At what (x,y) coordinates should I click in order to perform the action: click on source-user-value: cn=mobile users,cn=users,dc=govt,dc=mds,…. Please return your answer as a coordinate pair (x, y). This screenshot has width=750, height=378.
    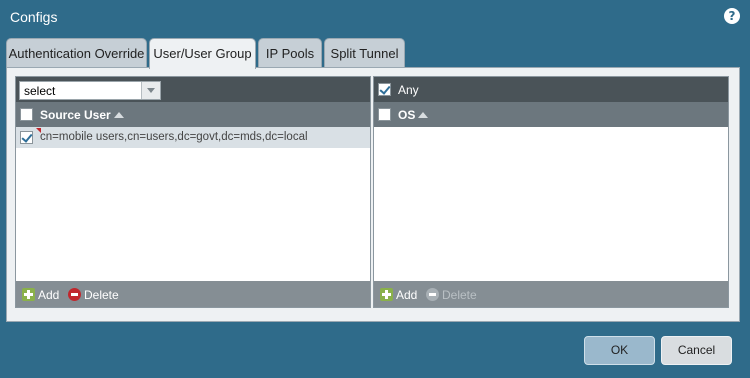
    Looking at the image, I should click on (174, 137).